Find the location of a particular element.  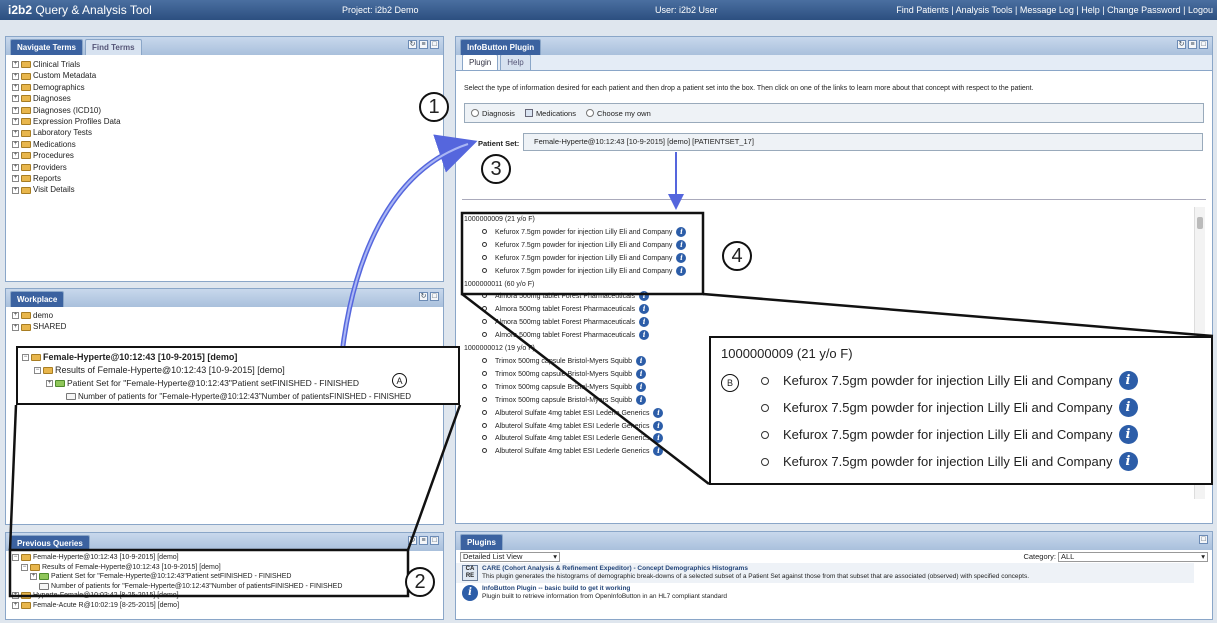

link-find-patients: Find Patients is located at coordinates (922, 10).